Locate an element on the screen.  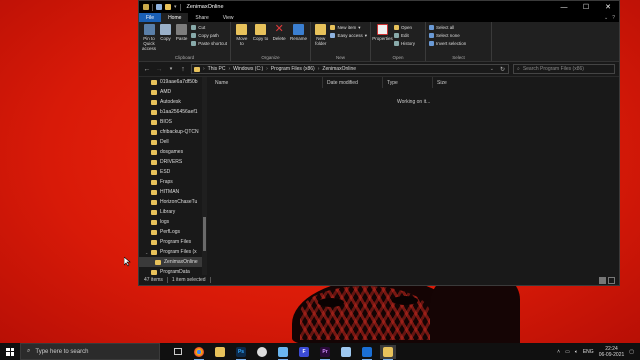
nav-item: AMD is located at coordinates (173, 92).